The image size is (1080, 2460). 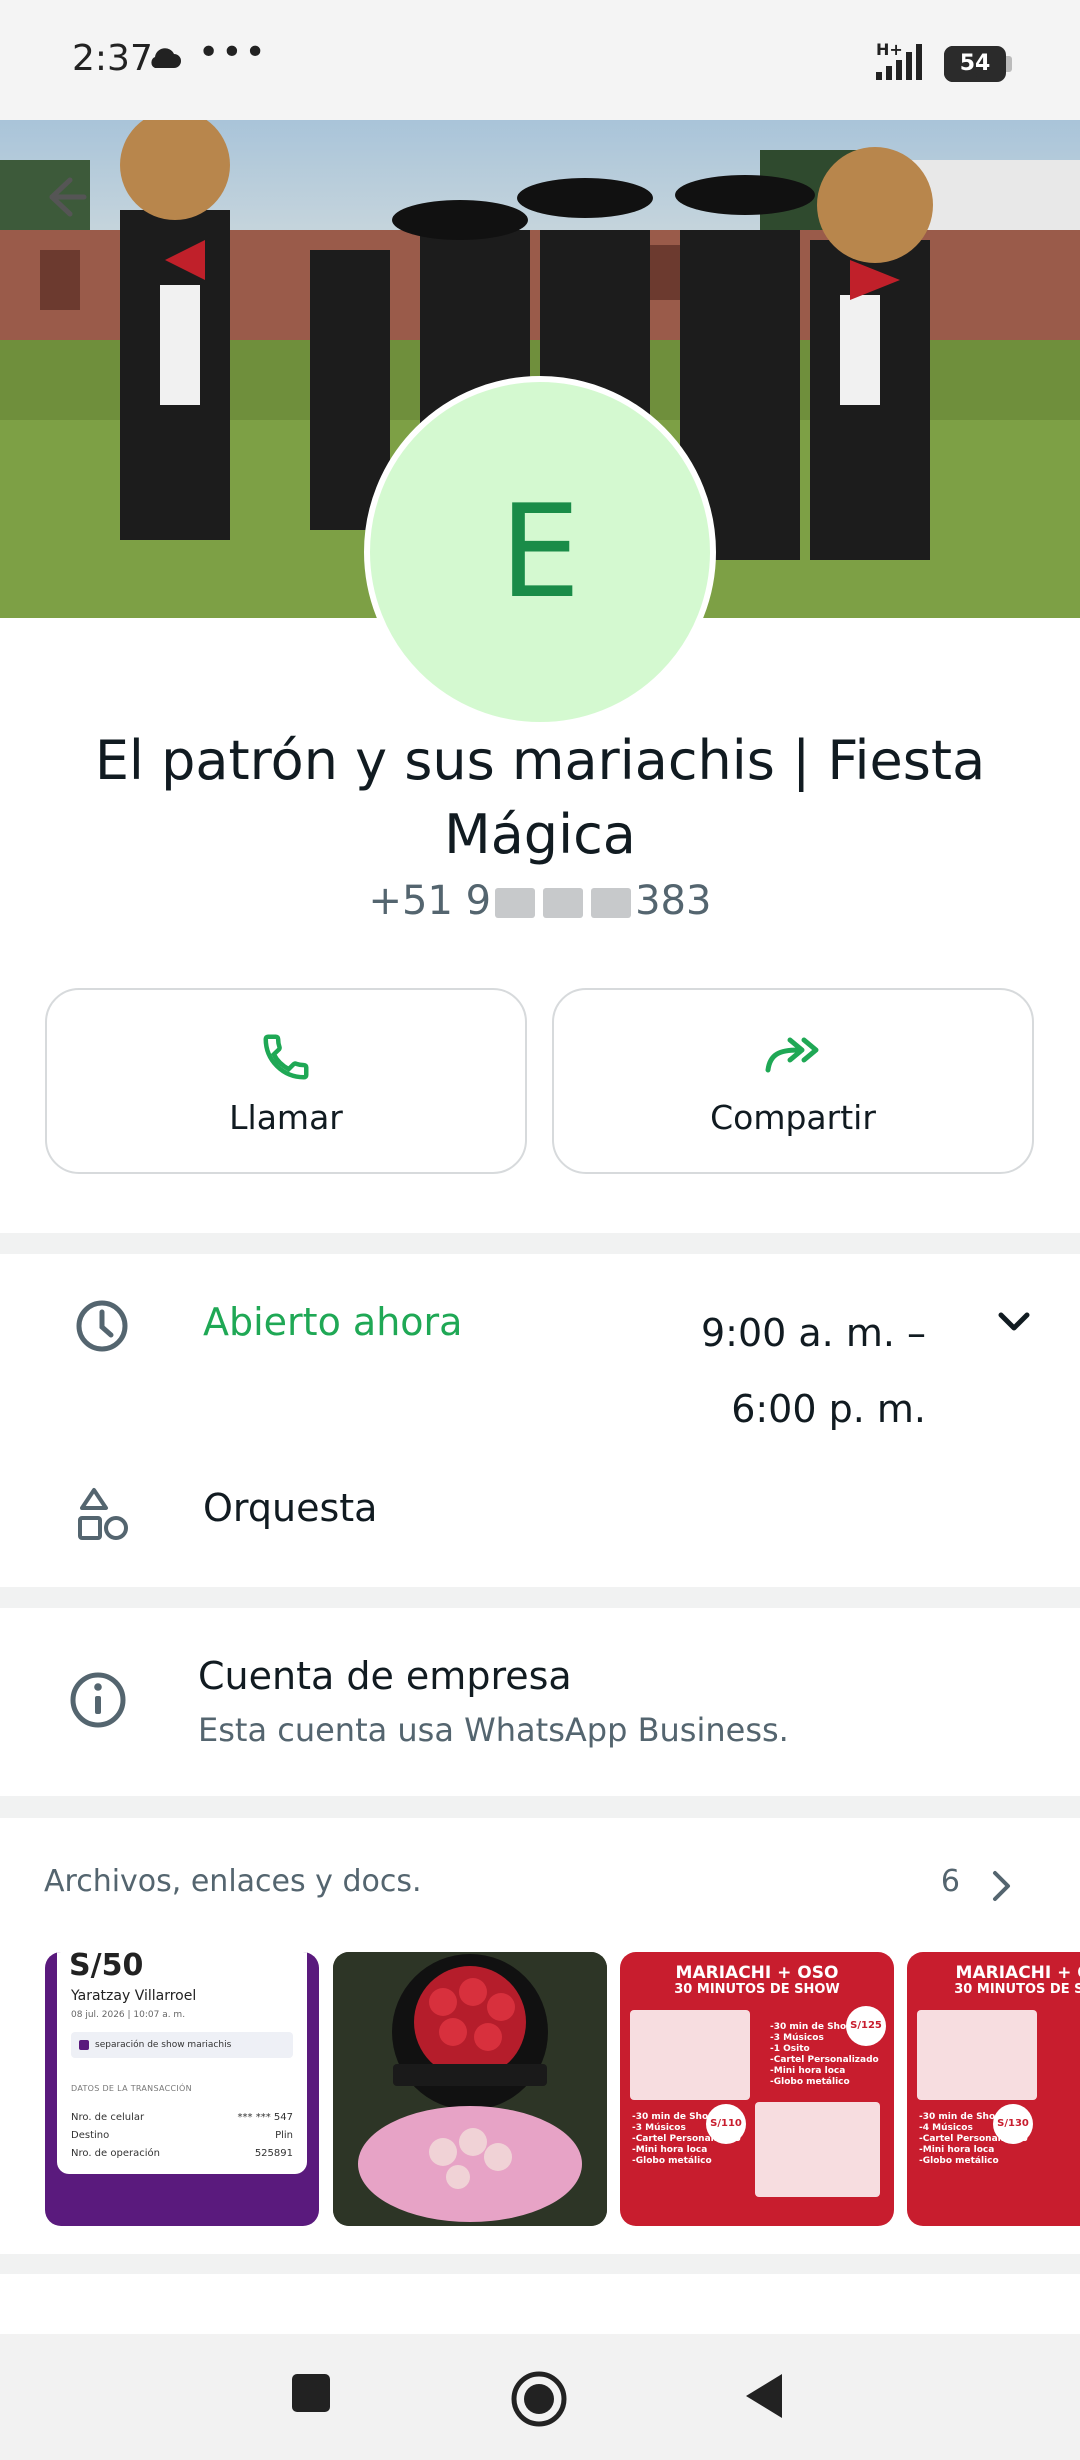 What do you see at coordinates (333, 1322) in the screenshot?
I see `open-status: Abierto ahora` at bounding box center [333, 1322].